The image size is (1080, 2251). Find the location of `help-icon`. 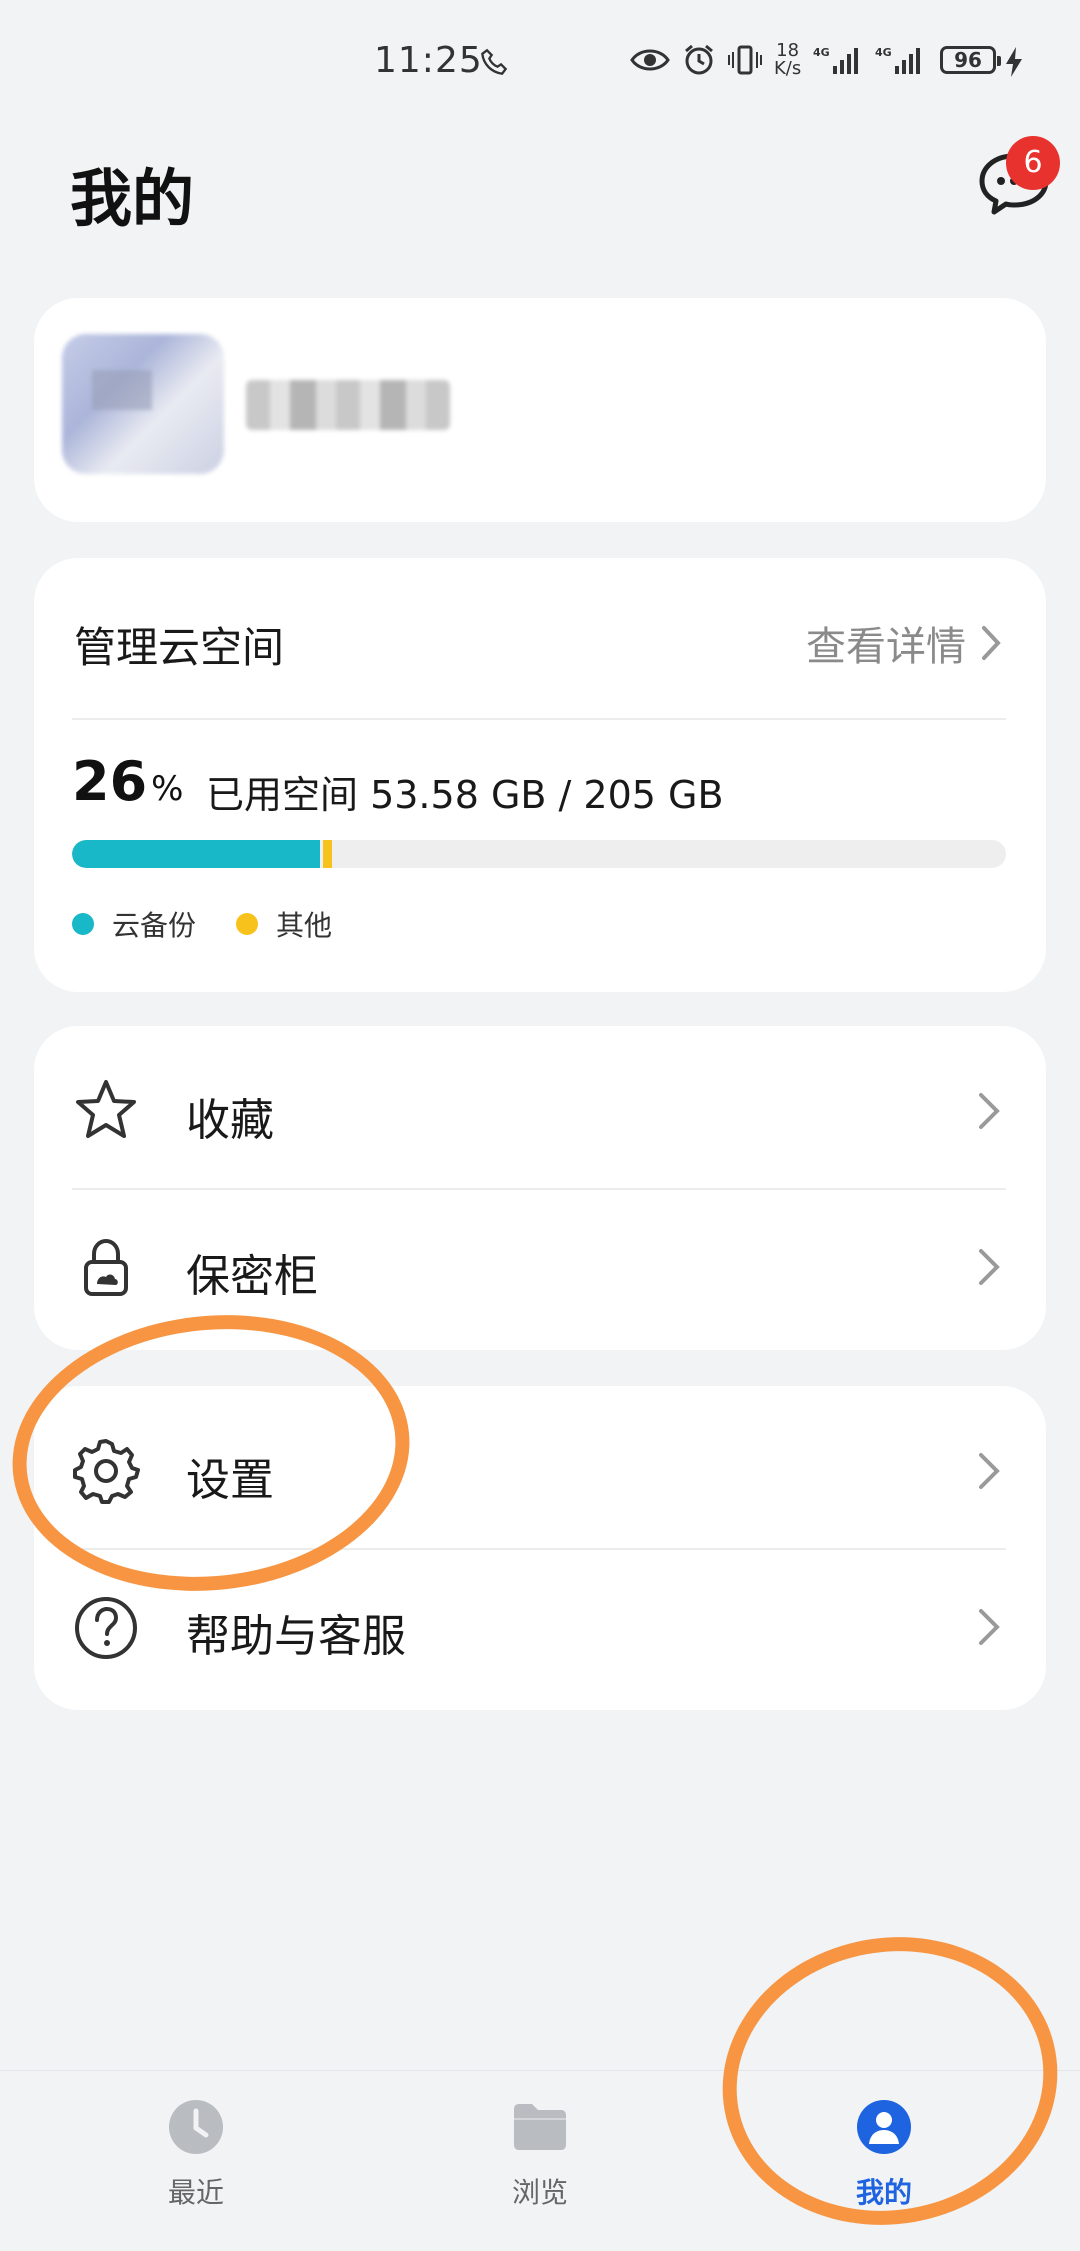

help-icon is located at coordinates (106, 1628).